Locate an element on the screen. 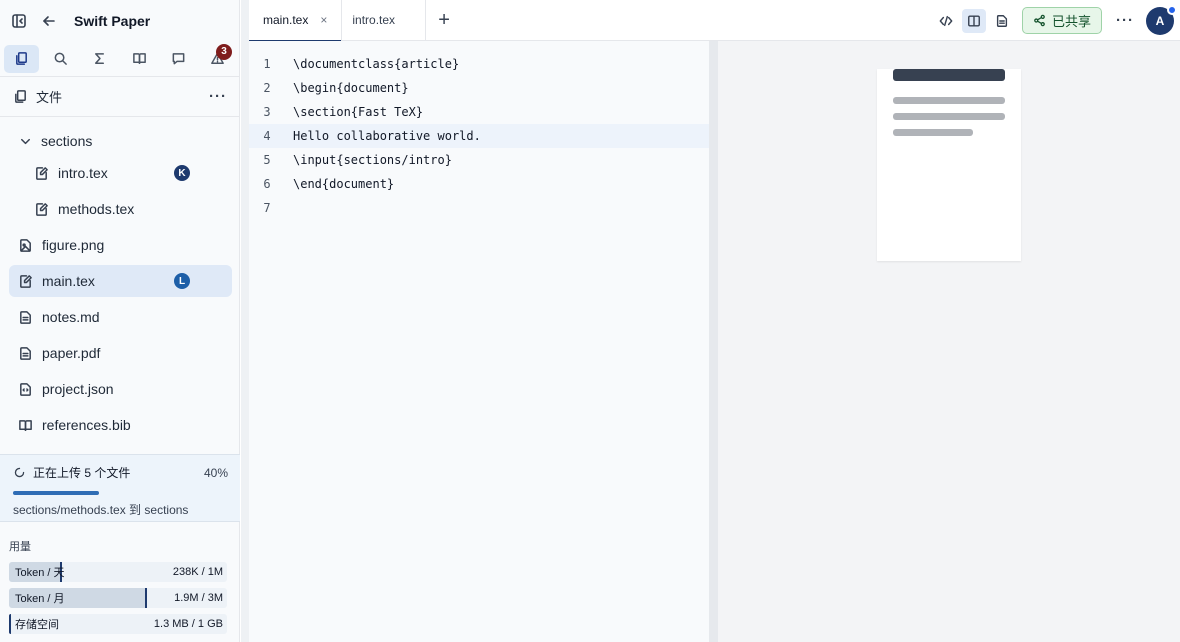 The width and height of the screenshot is (1180, 642). usage-meter-value: 1.3 MB / 1 GB is located at coordinates (188, 624).